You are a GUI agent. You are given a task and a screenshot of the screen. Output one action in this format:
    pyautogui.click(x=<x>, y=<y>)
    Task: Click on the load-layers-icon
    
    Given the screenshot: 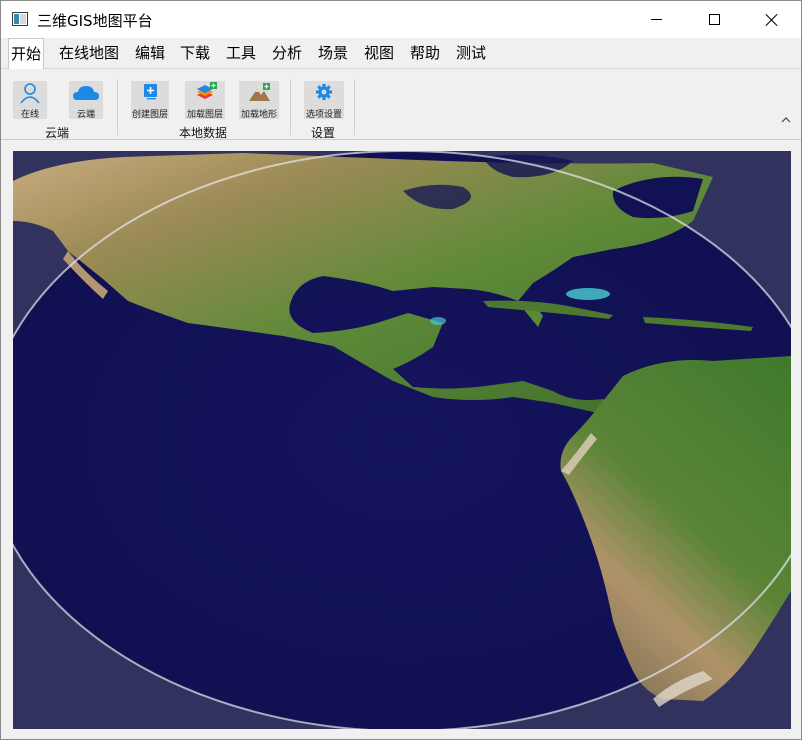 What is the action you would take?
    pyautogui.click(x=207, y=90)
    